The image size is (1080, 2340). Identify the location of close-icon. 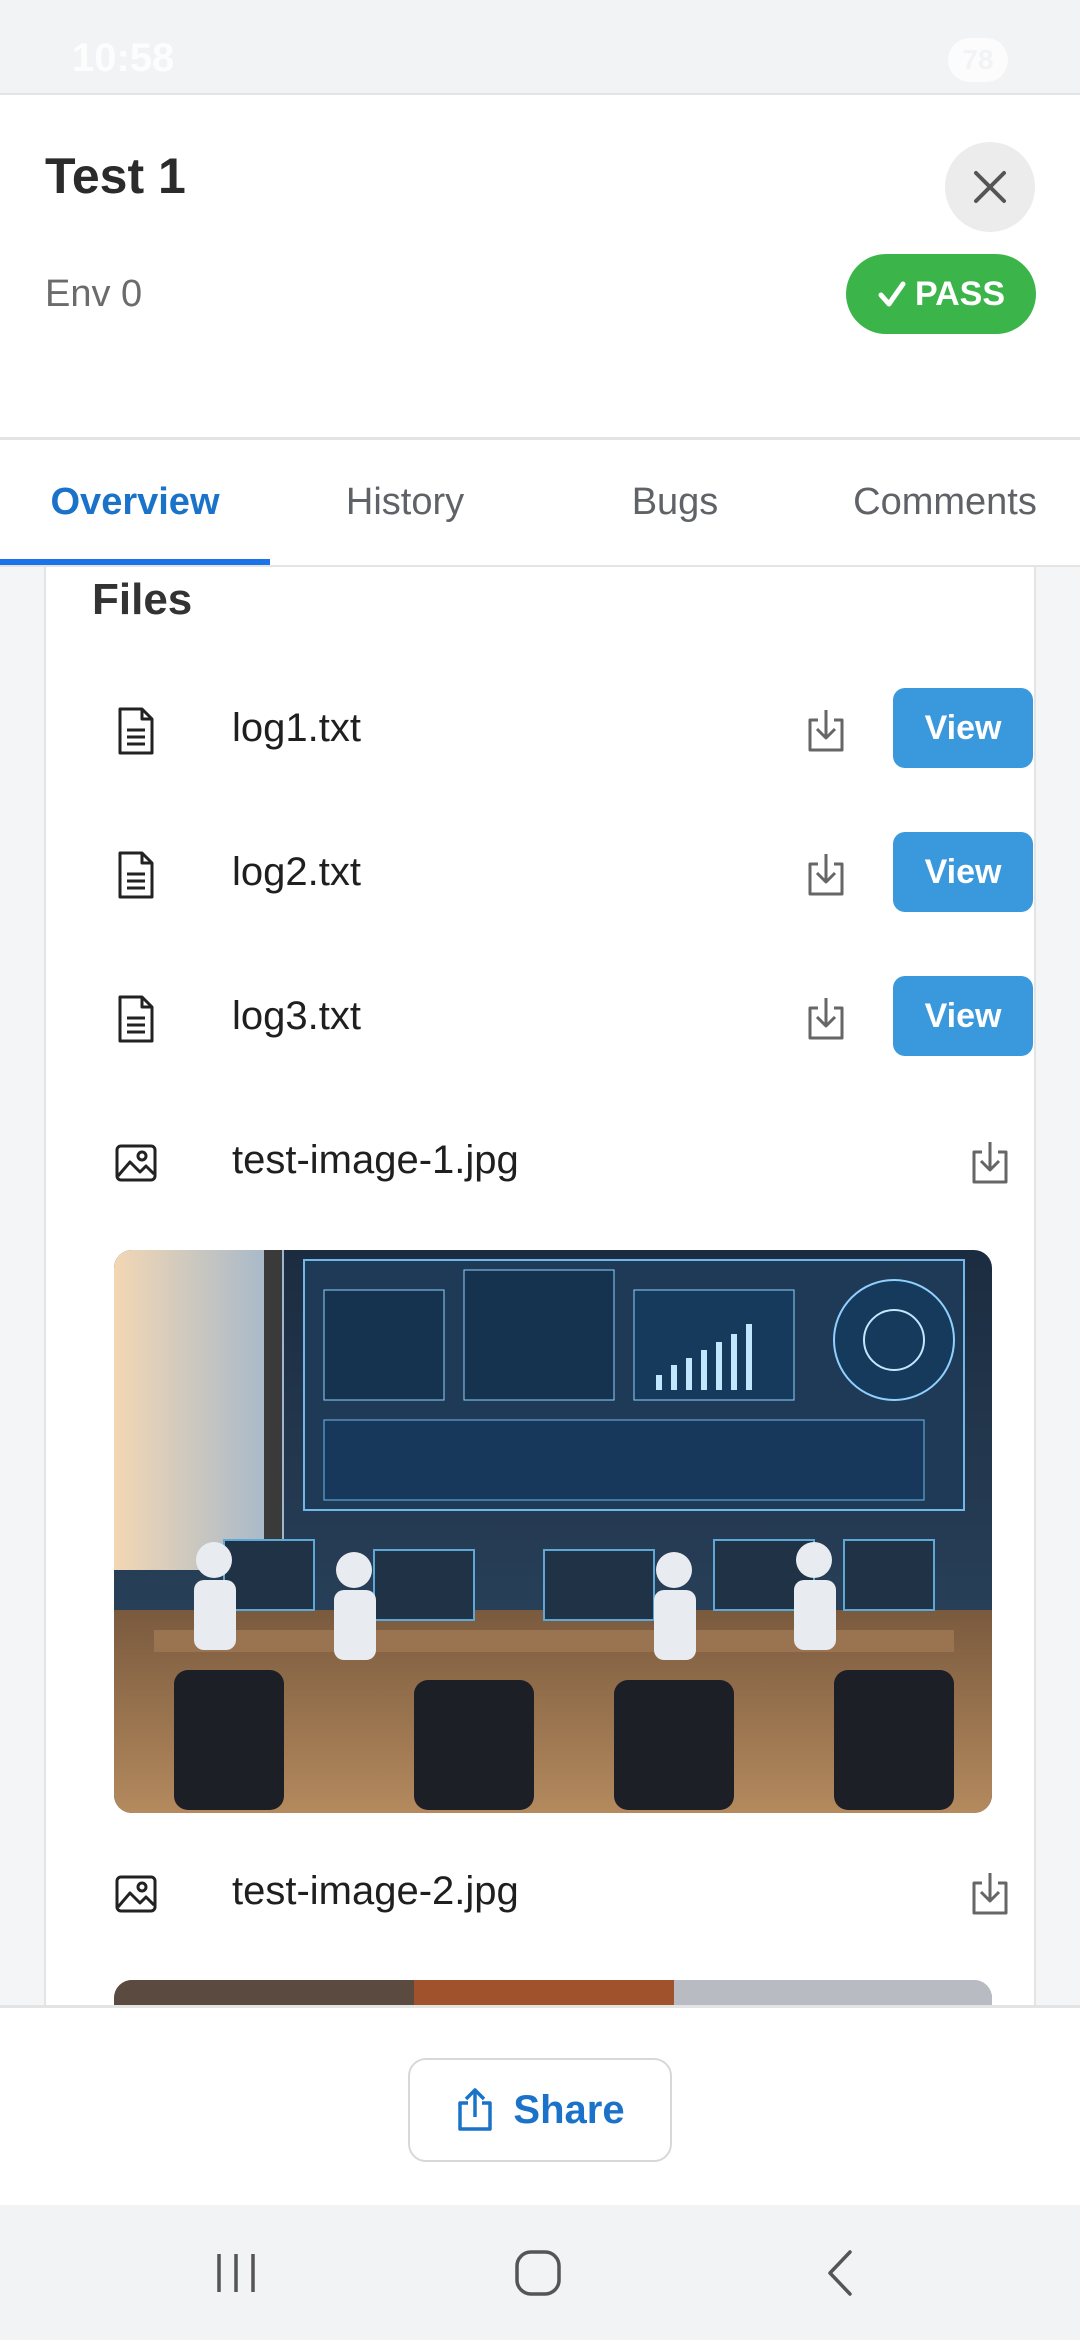
(990, 187).